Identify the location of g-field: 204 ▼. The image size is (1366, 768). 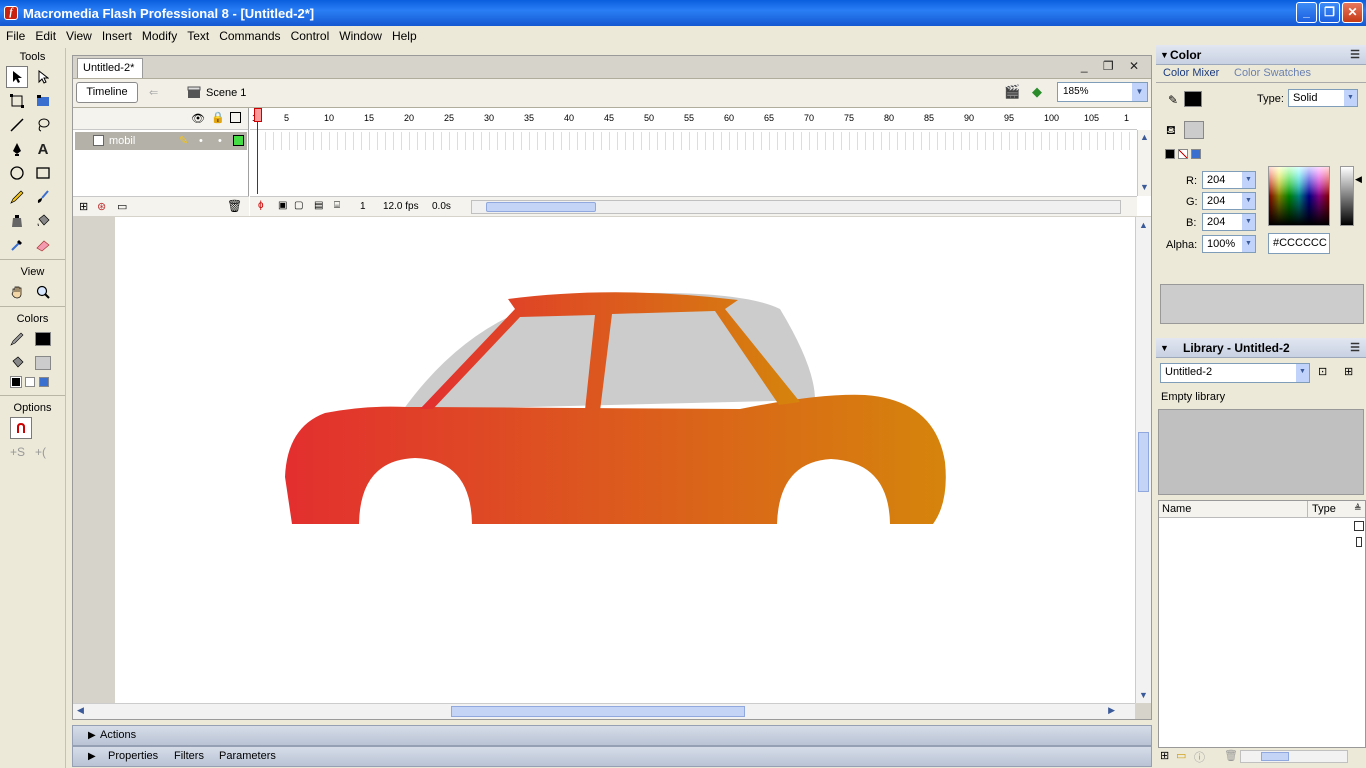
(1229, 201).